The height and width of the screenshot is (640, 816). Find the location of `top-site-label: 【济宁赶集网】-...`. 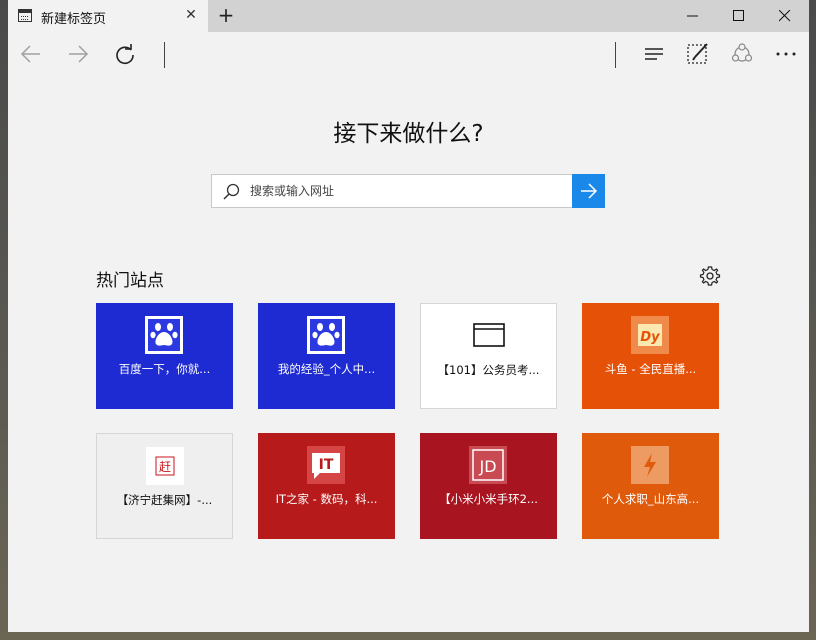

top-site-label: 【济宁赶集网】-... is located at coordinates (164, 500).